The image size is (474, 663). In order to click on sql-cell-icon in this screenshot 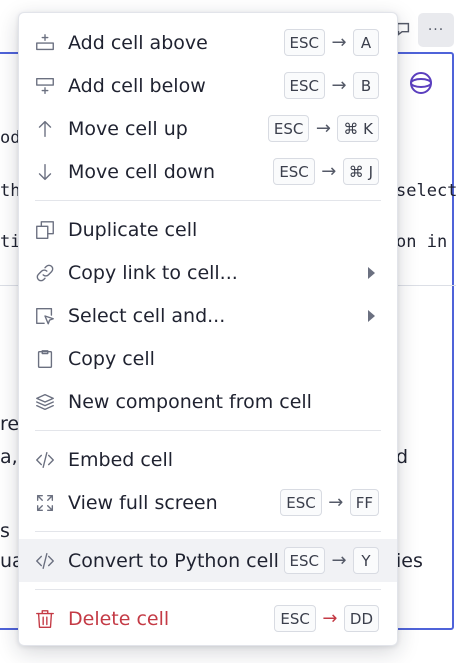, I will do `click(421, 83)`.